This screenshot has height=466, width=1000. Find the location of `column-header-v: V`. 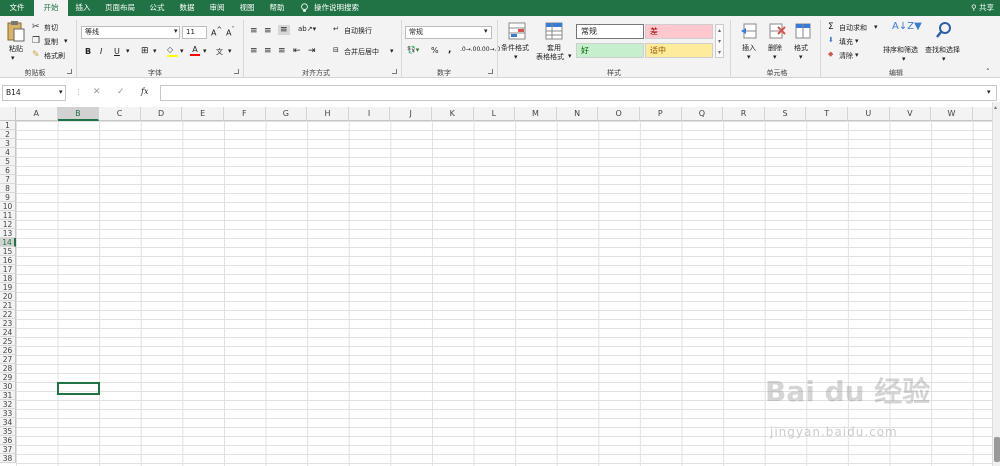

column-header-v: V is located at coordinates (911, 114).